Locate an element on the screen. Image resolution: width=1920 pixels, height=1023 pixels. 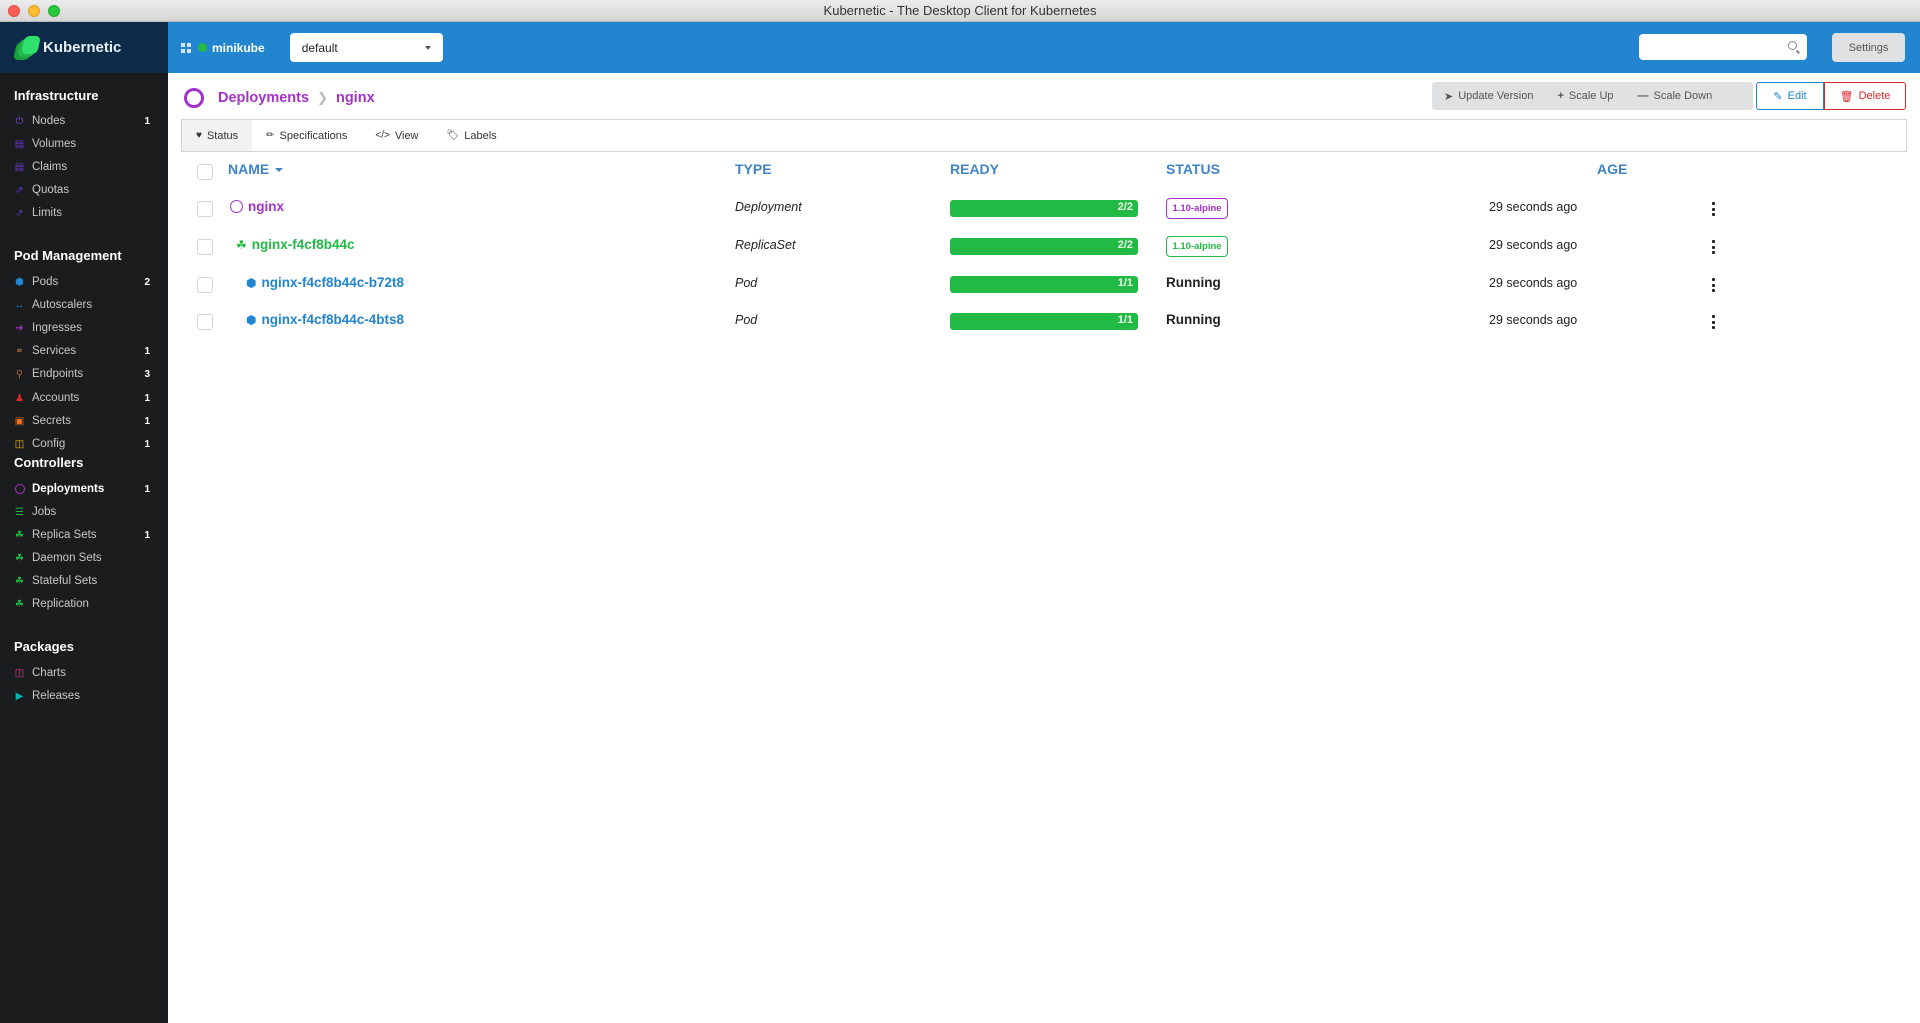
row-name-text: nginx-f4cf8b44c-4bts8 is located at coordinates (333, 319).